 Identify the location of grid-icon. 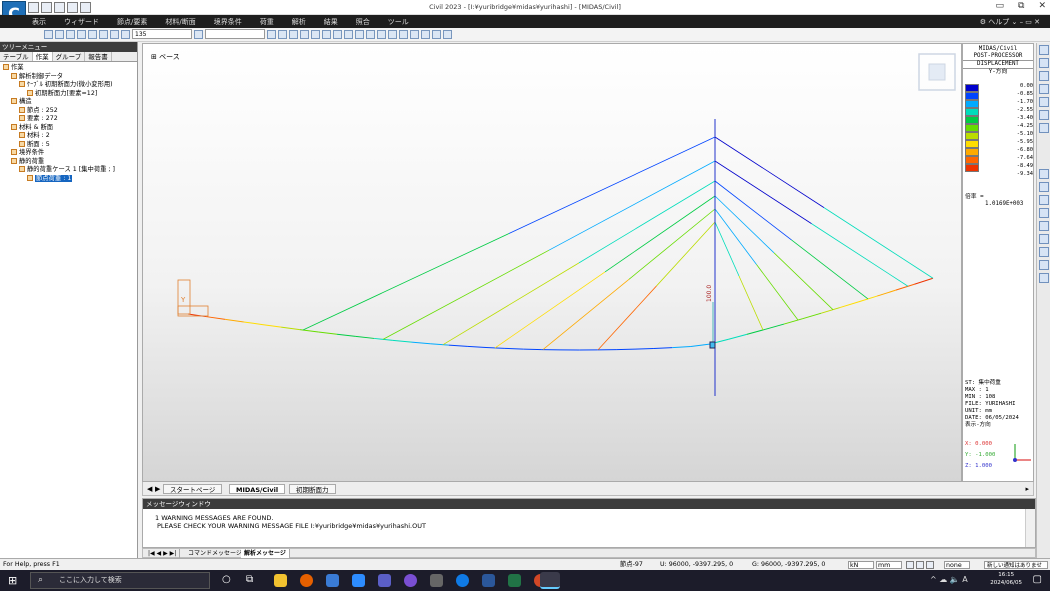
(1043, 252).